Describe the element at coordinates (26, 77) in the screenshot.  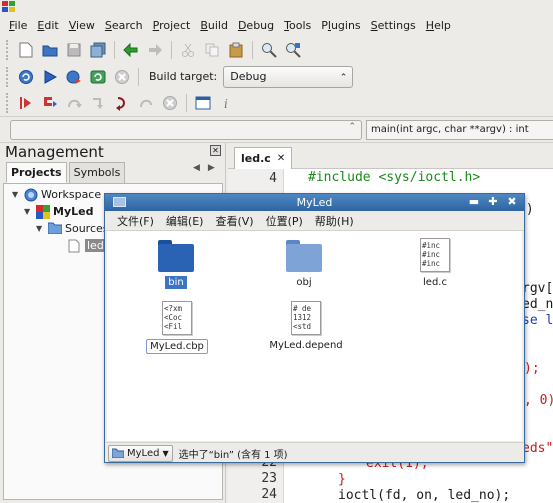
I see `build-icon` at that location.